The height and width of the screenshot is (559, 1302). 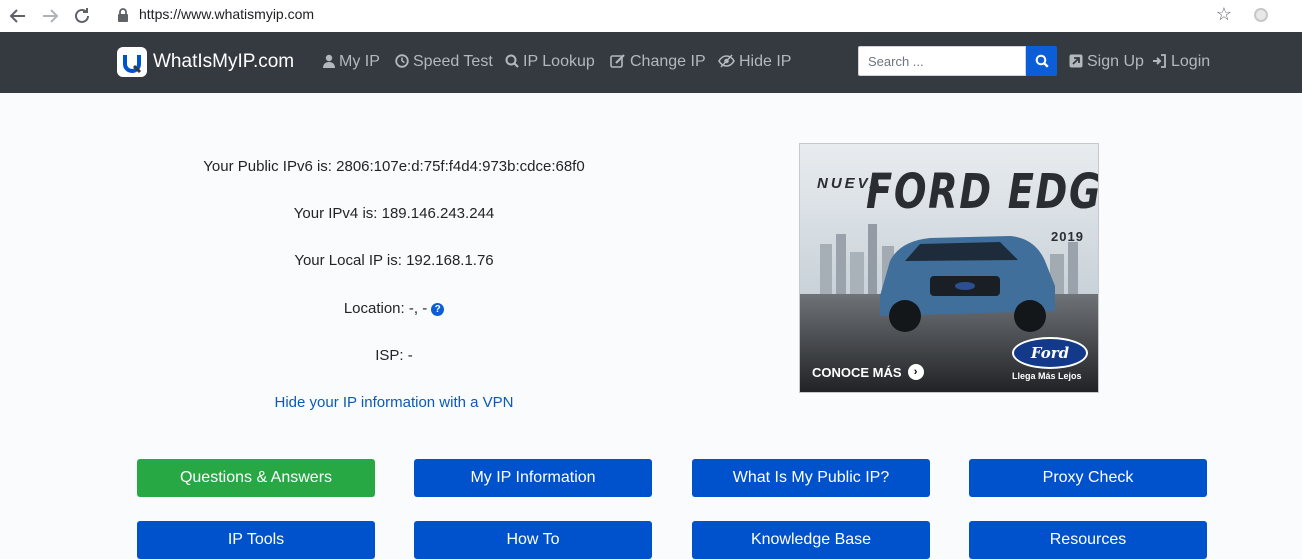 What do you see at coordinates (967, 284) in the screenshot?
I see `suv-car-image` at bounding box center [967, 284].